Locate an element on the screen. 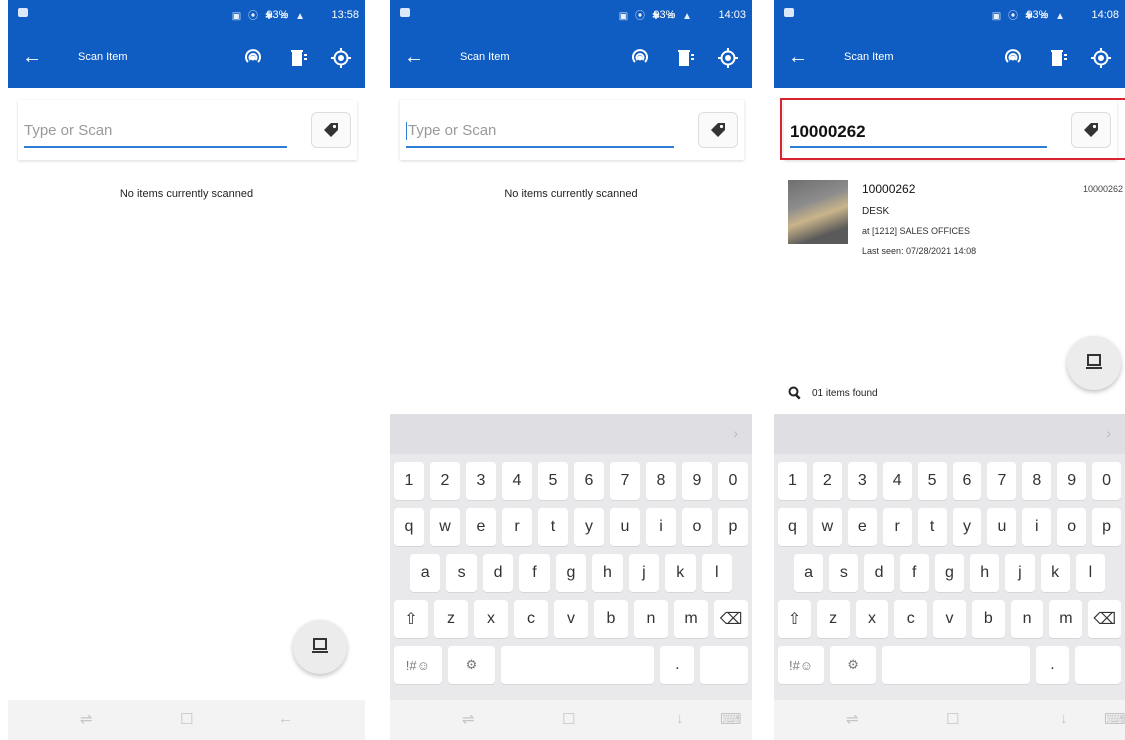  key: ⇧ is located at coordinates (411, 619).